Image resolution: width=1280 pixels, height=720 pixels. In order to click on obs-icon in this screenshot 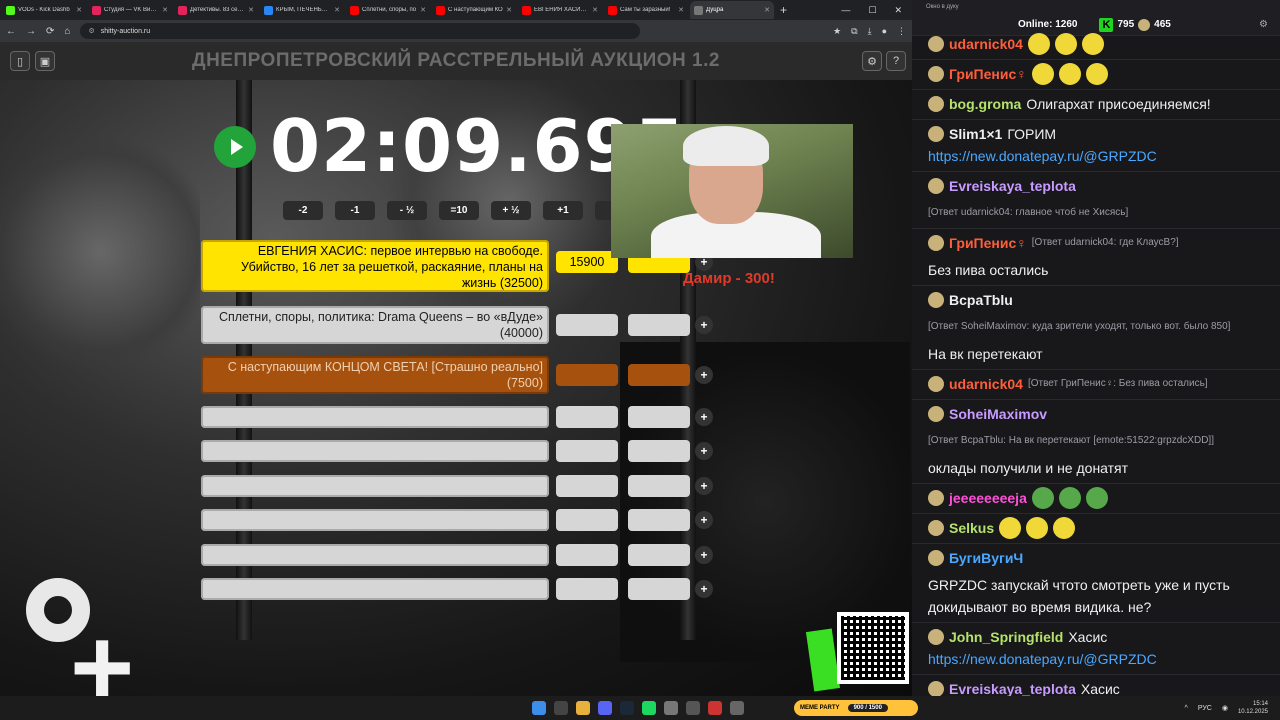, I will do `click(693, 708)`.